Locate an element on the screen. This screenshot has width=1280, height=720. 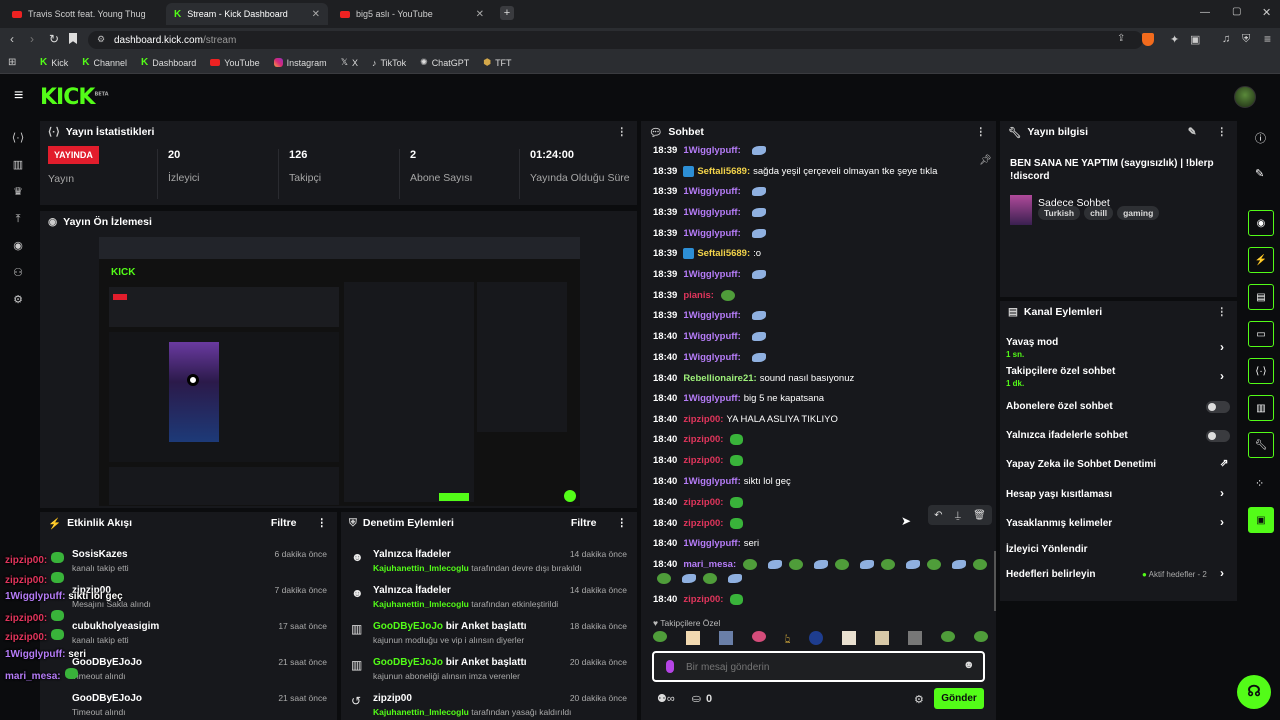
chat-message: 18:40 1Wigglypuff: is located at coordinates (709, 357).